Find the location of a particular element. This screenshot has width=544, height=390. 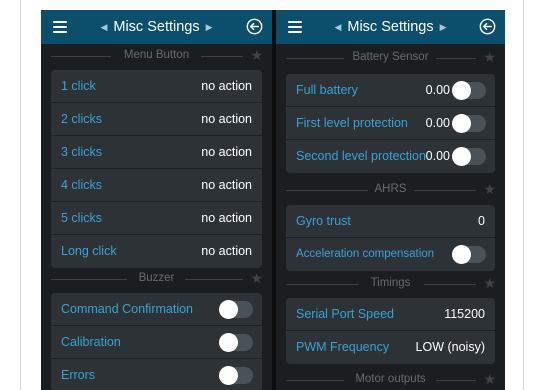

section-title: Menu Button is located at coordinates (156, 55).